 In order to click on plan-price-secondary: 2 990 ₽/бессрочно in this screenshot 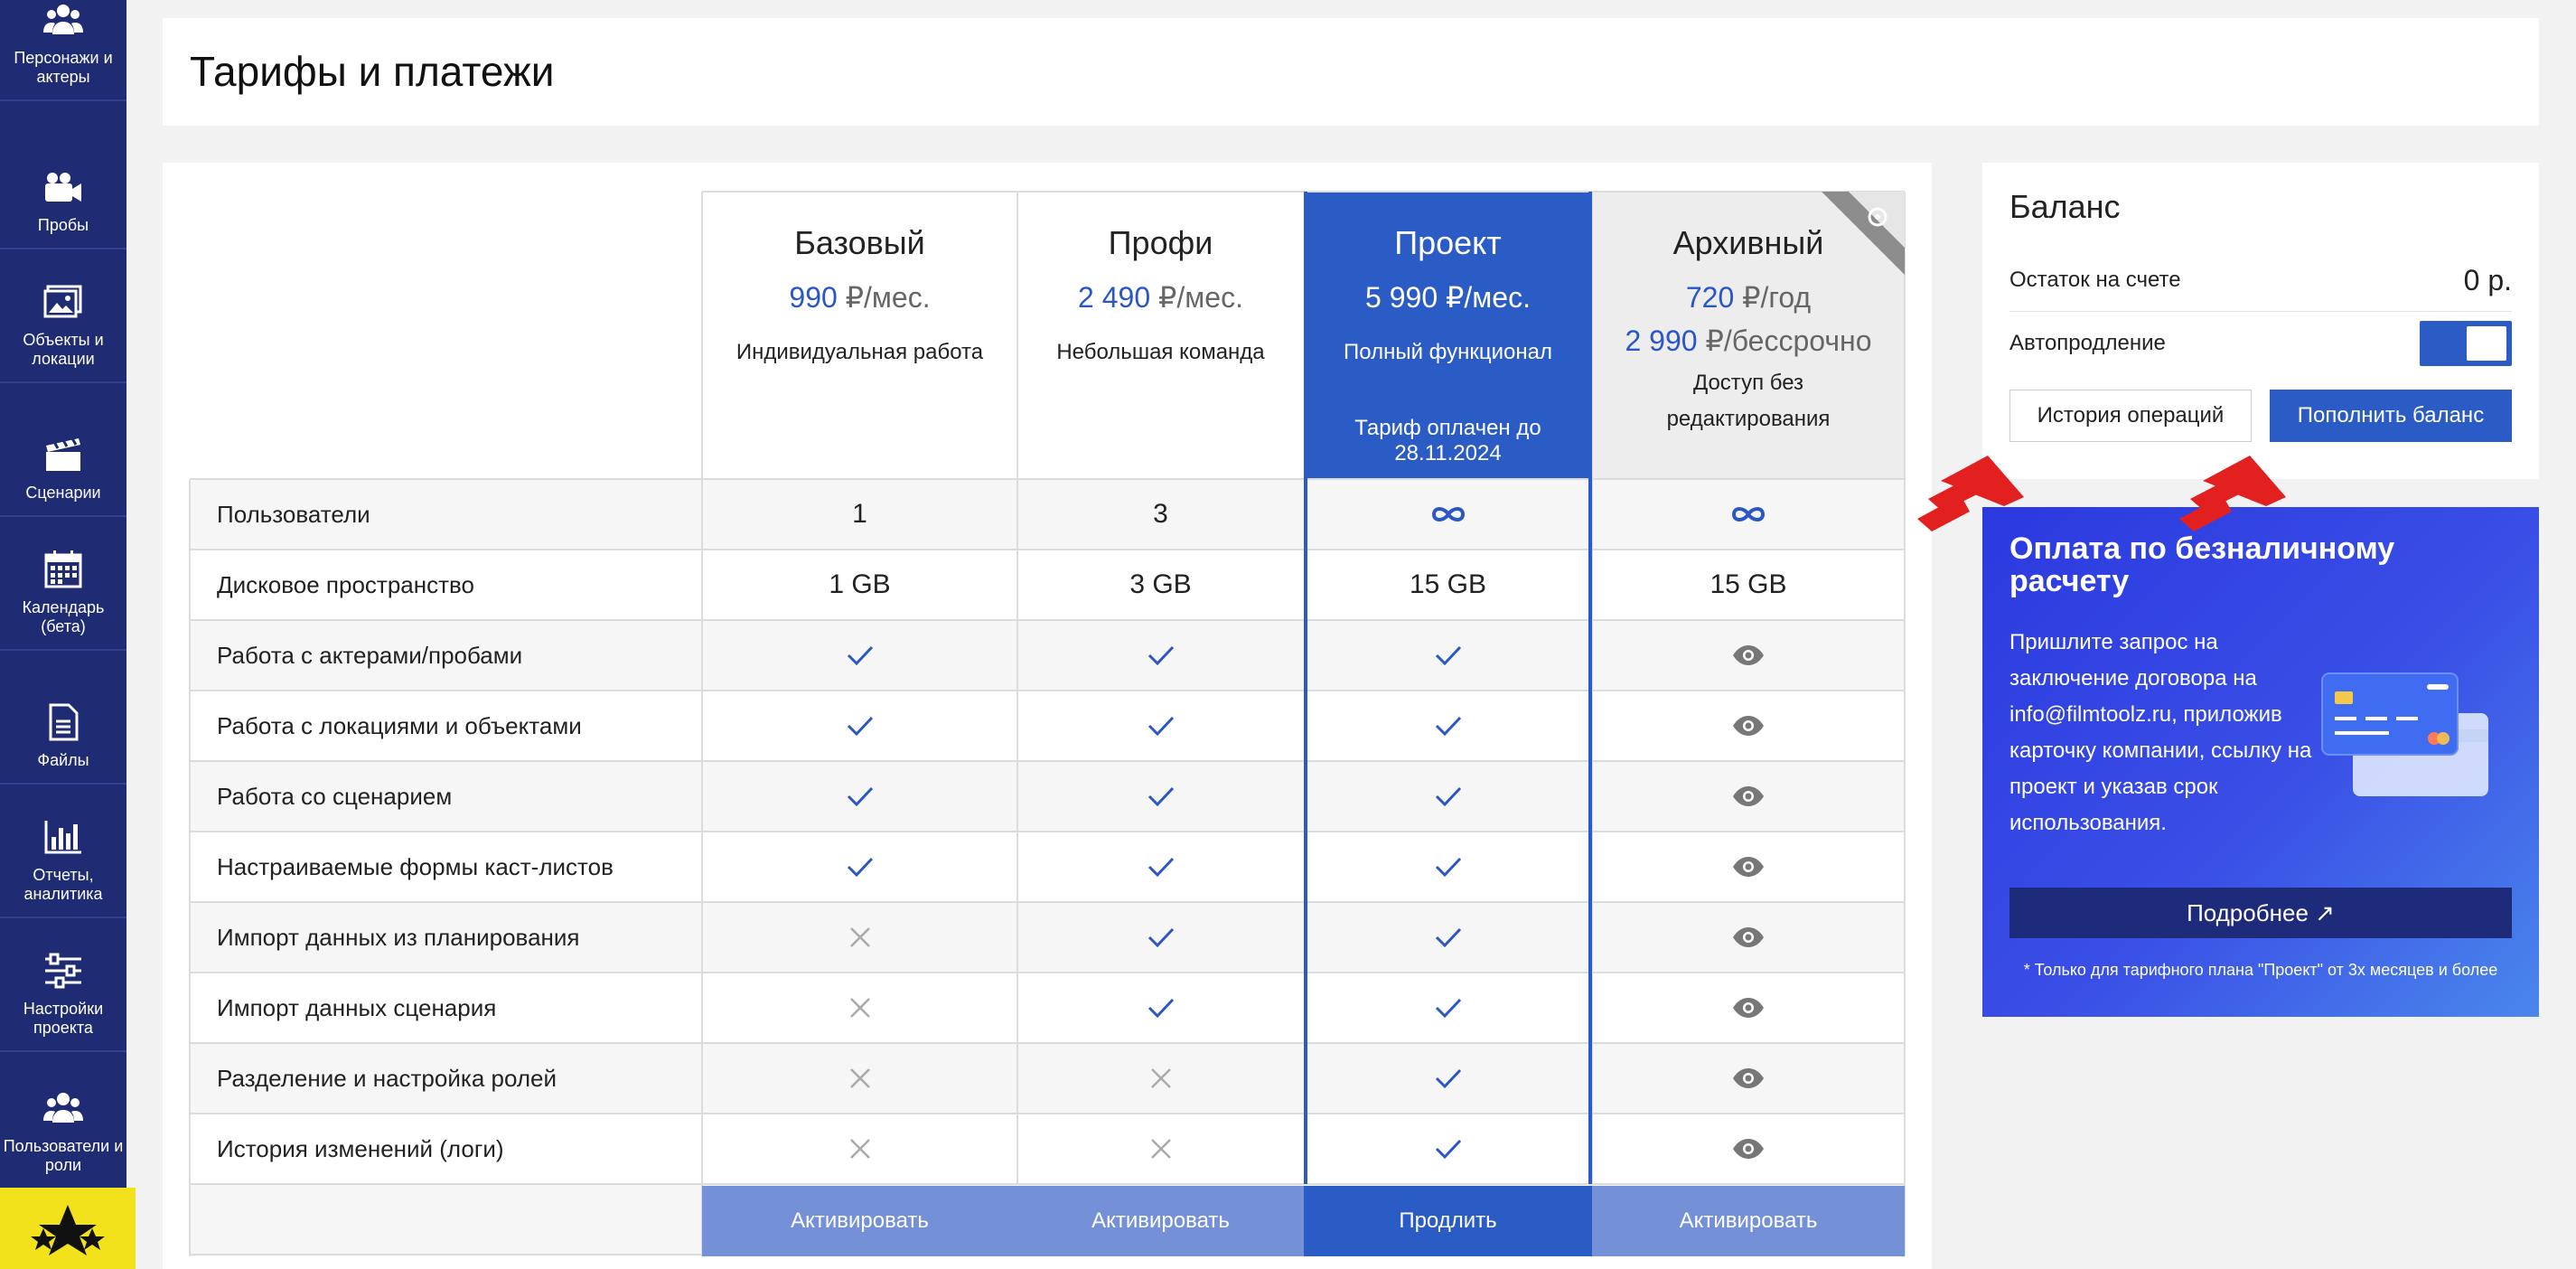, I will do `click(1748, 341)`.